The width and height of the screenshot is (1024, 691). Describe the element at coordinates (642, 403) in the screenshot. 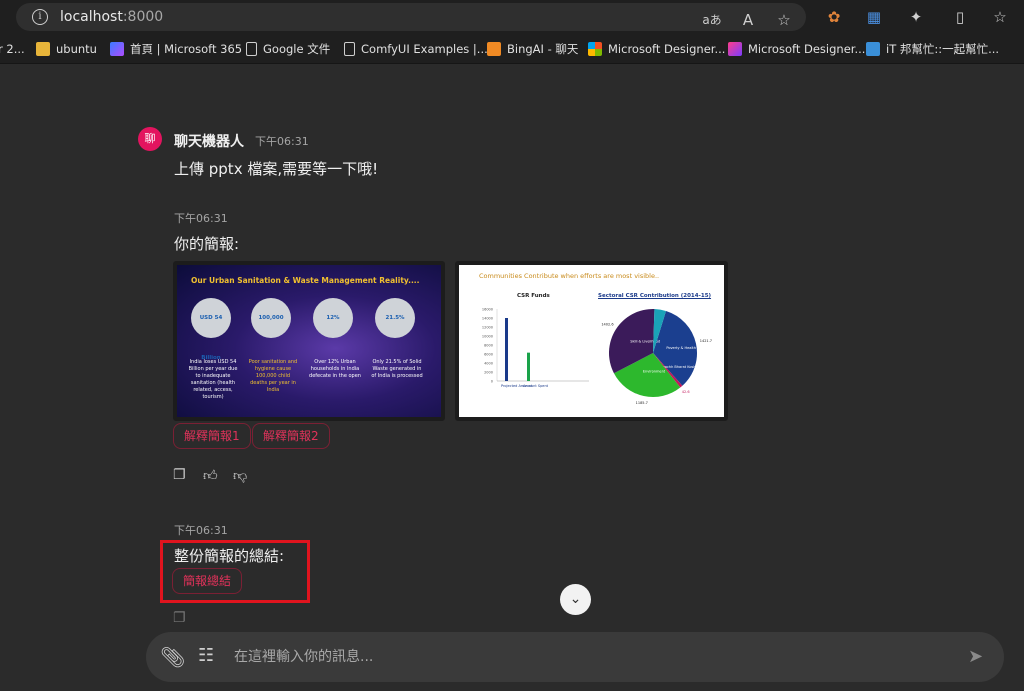

I see `slice-value-label: 1185.7` at that location.